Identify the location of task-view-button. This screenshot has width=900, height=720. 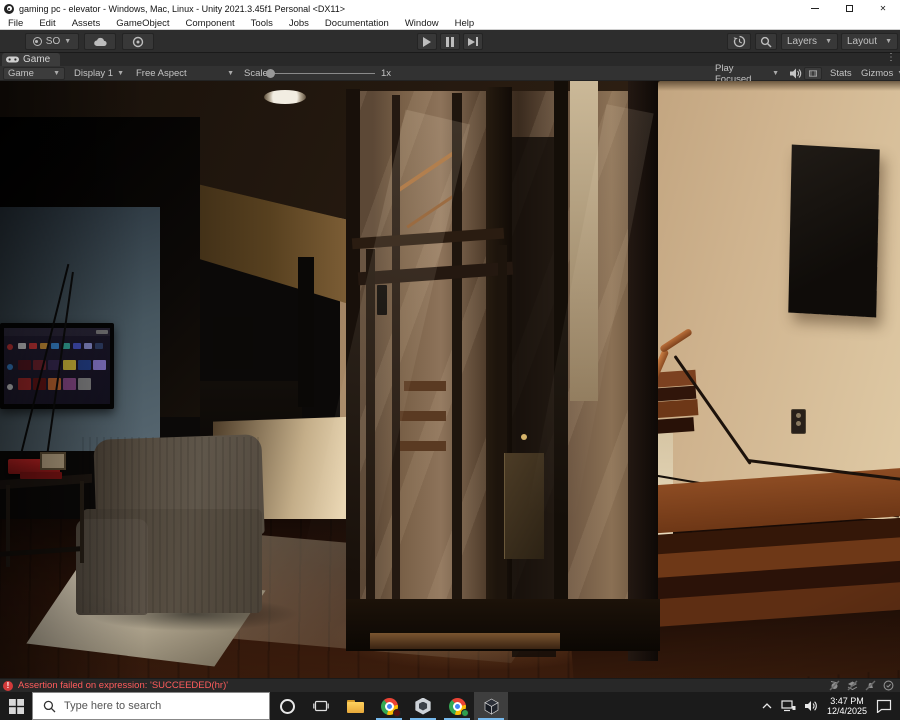
(321, 706).